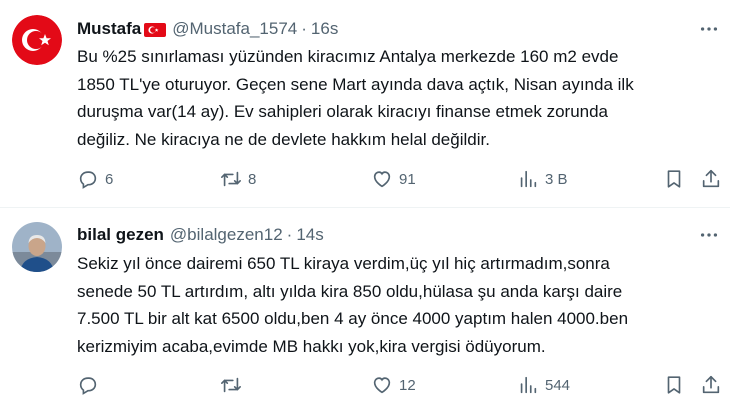 This screenshot has height=420, width=730. Describe the element at coordinates (309, 235) in the screenshot. I see `timestamp: 14s` at that location.